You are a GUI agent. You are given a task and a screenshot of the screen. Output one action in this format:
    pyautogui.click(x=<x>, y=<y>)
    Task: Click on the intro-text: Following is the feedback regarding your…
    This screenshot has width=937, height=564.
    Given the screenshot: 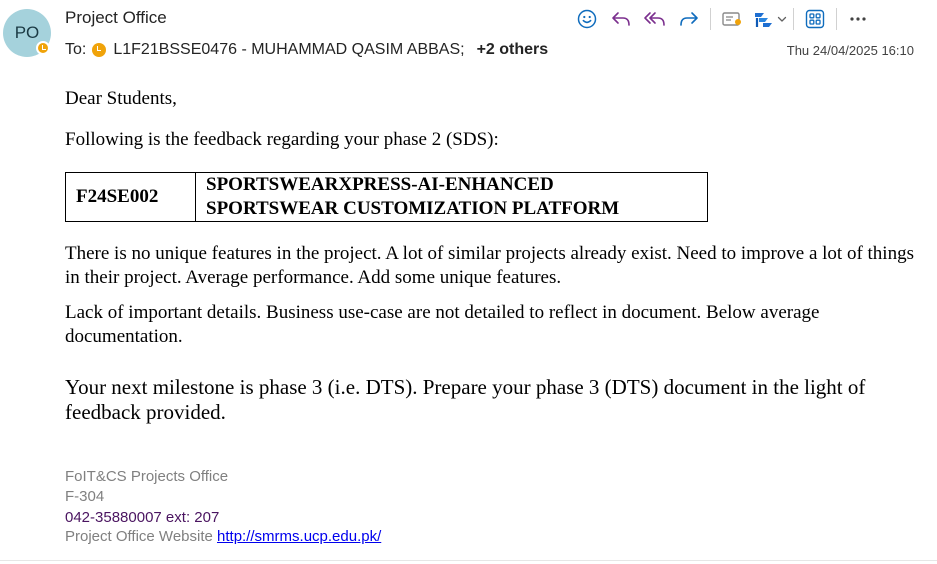 What is the action you would take?
    pyautogui.click(x=282, y=139)
    